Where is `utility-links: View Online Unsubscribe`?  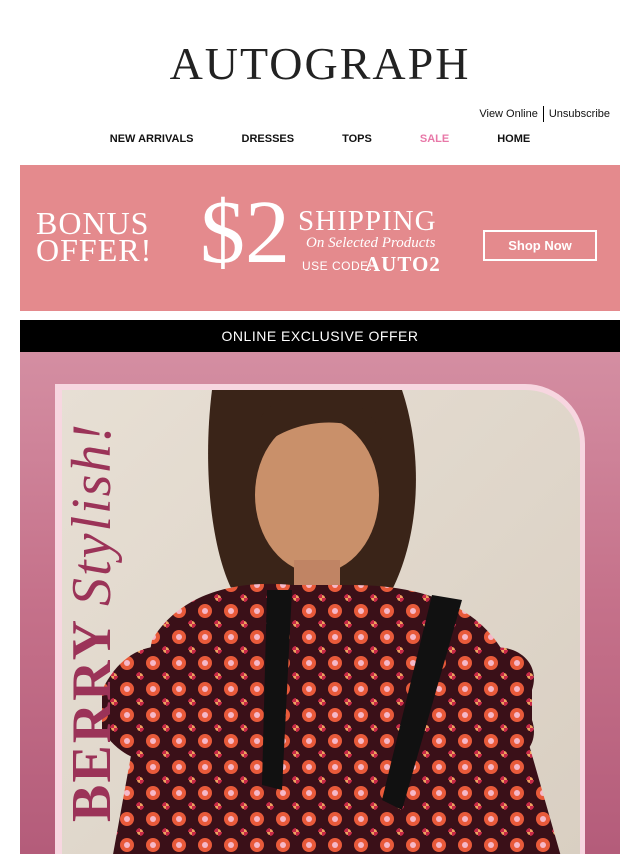 utility-links: View Online Unsubscribe is located at coordinates (544, 114).